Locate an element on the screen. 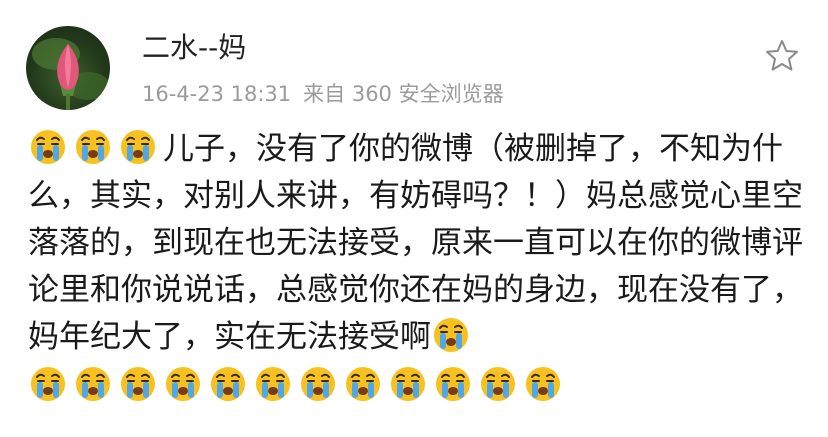 This screenshot has height=437, width=828. trailing-emojis is located at coordinates (418, 386).